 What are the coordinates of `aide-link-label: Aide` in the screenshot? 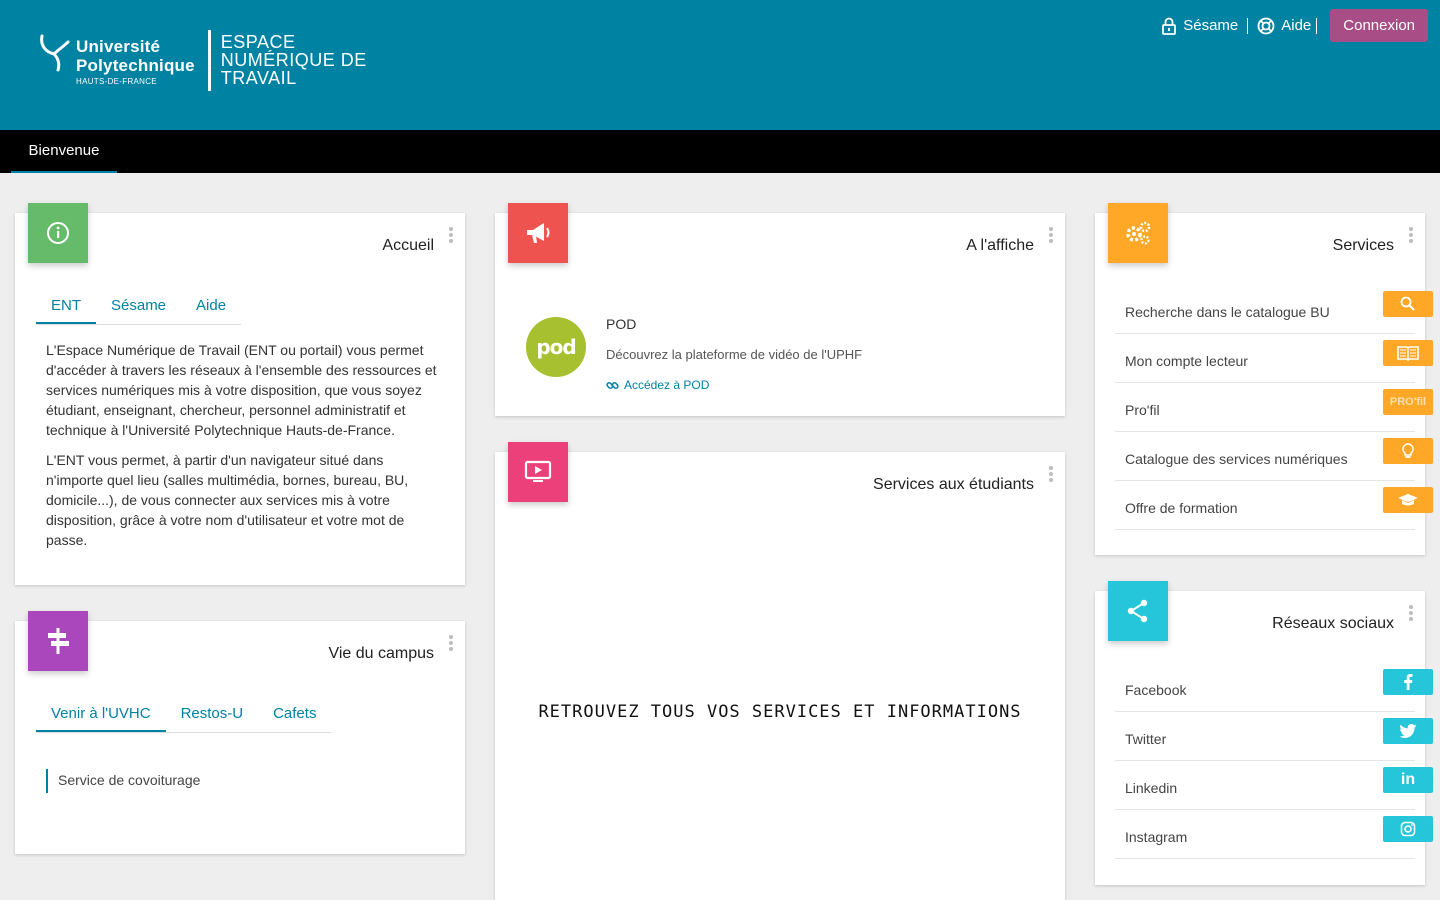 It's located at (1296, 25).